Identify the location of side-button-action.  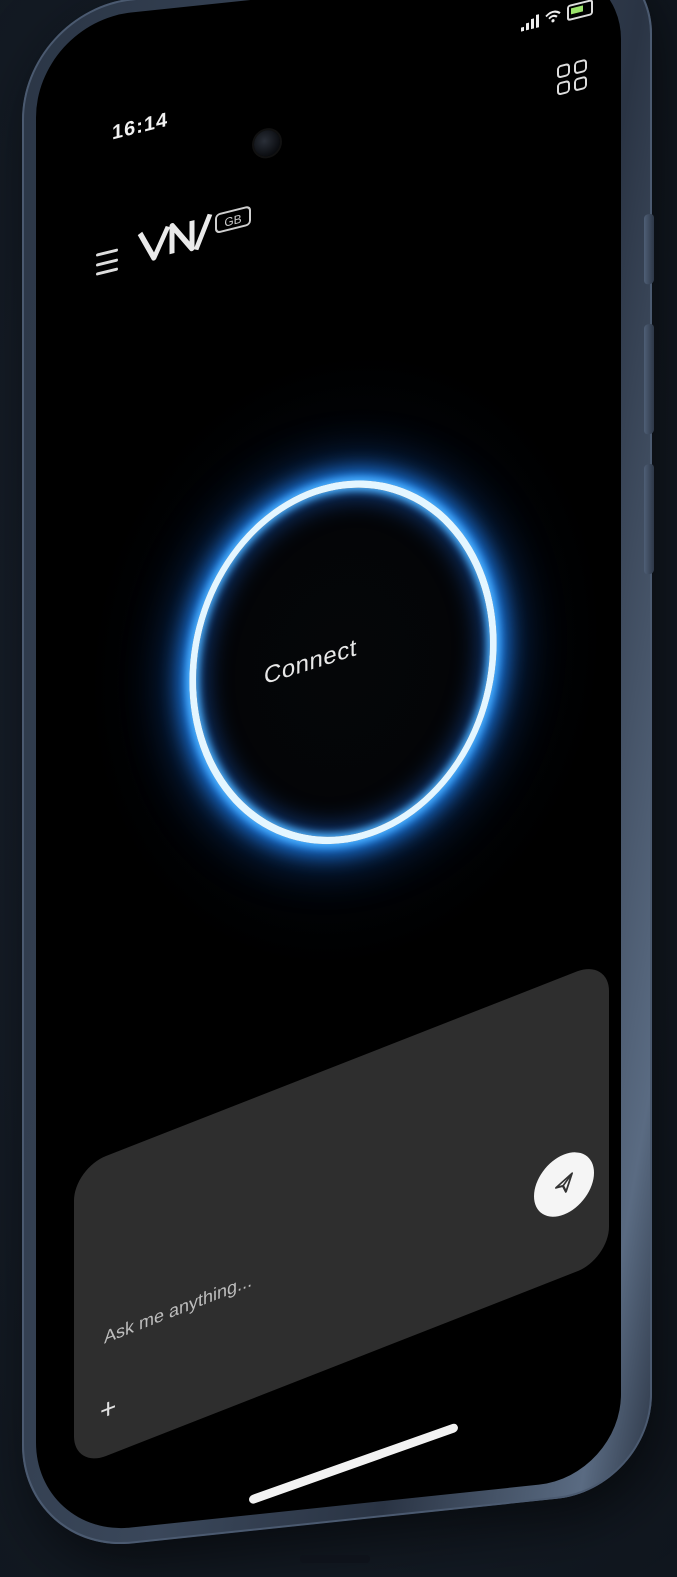
(649, 249).